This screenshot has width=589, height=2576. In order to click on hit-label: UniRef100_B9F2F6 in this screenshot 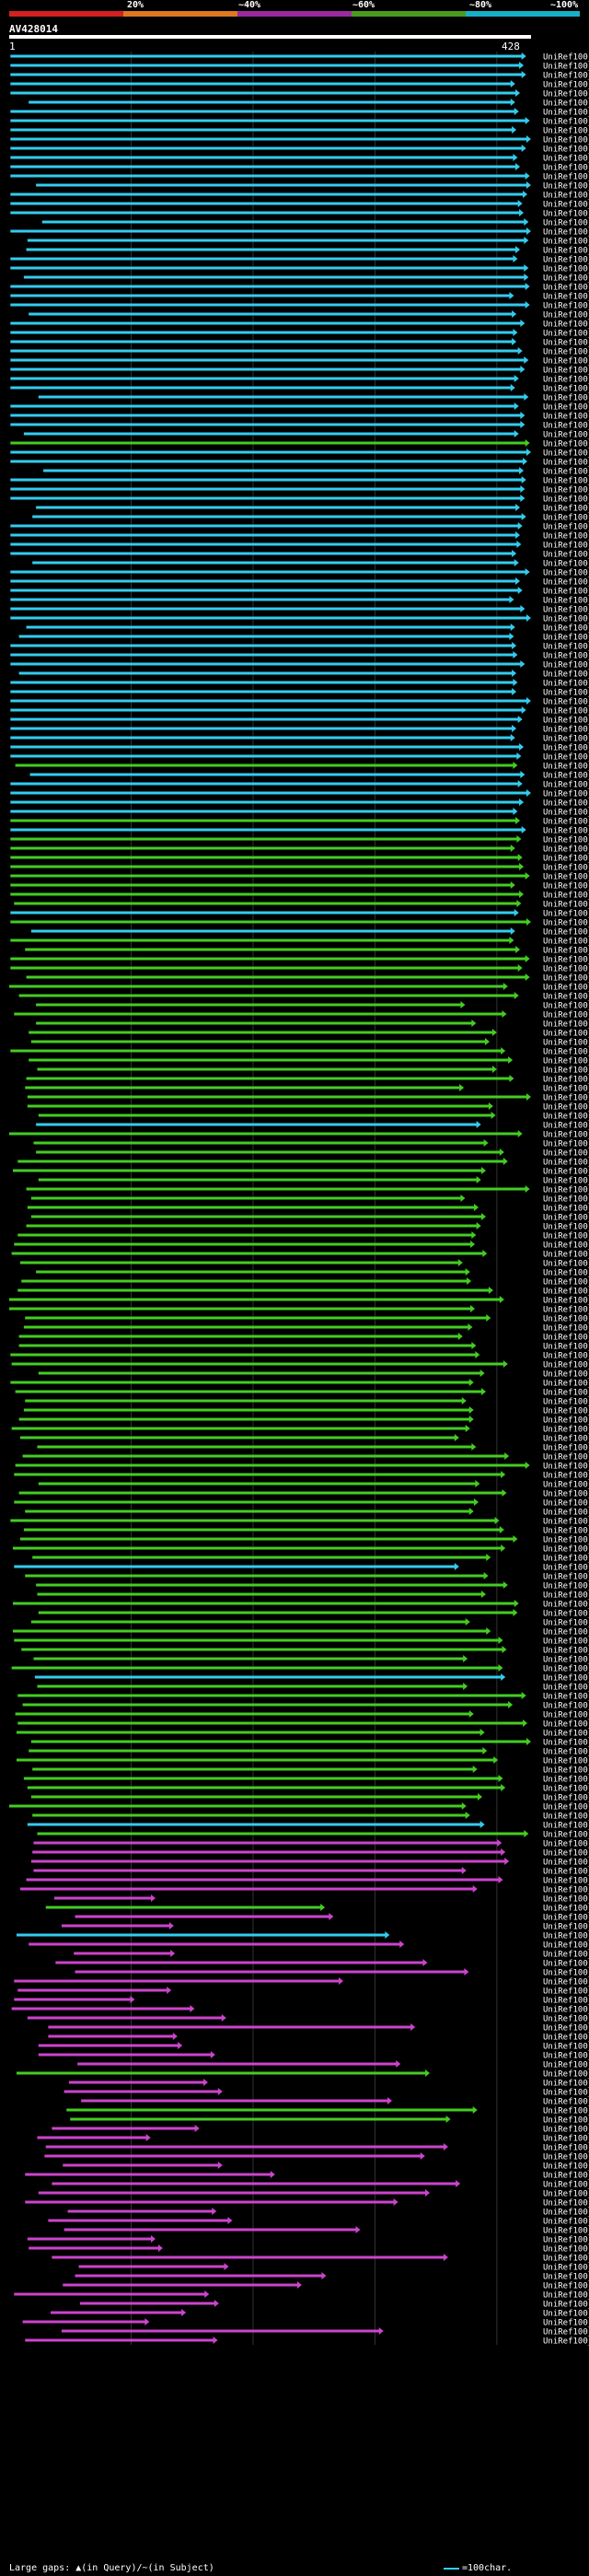, I will do `click(566, 1854)`.